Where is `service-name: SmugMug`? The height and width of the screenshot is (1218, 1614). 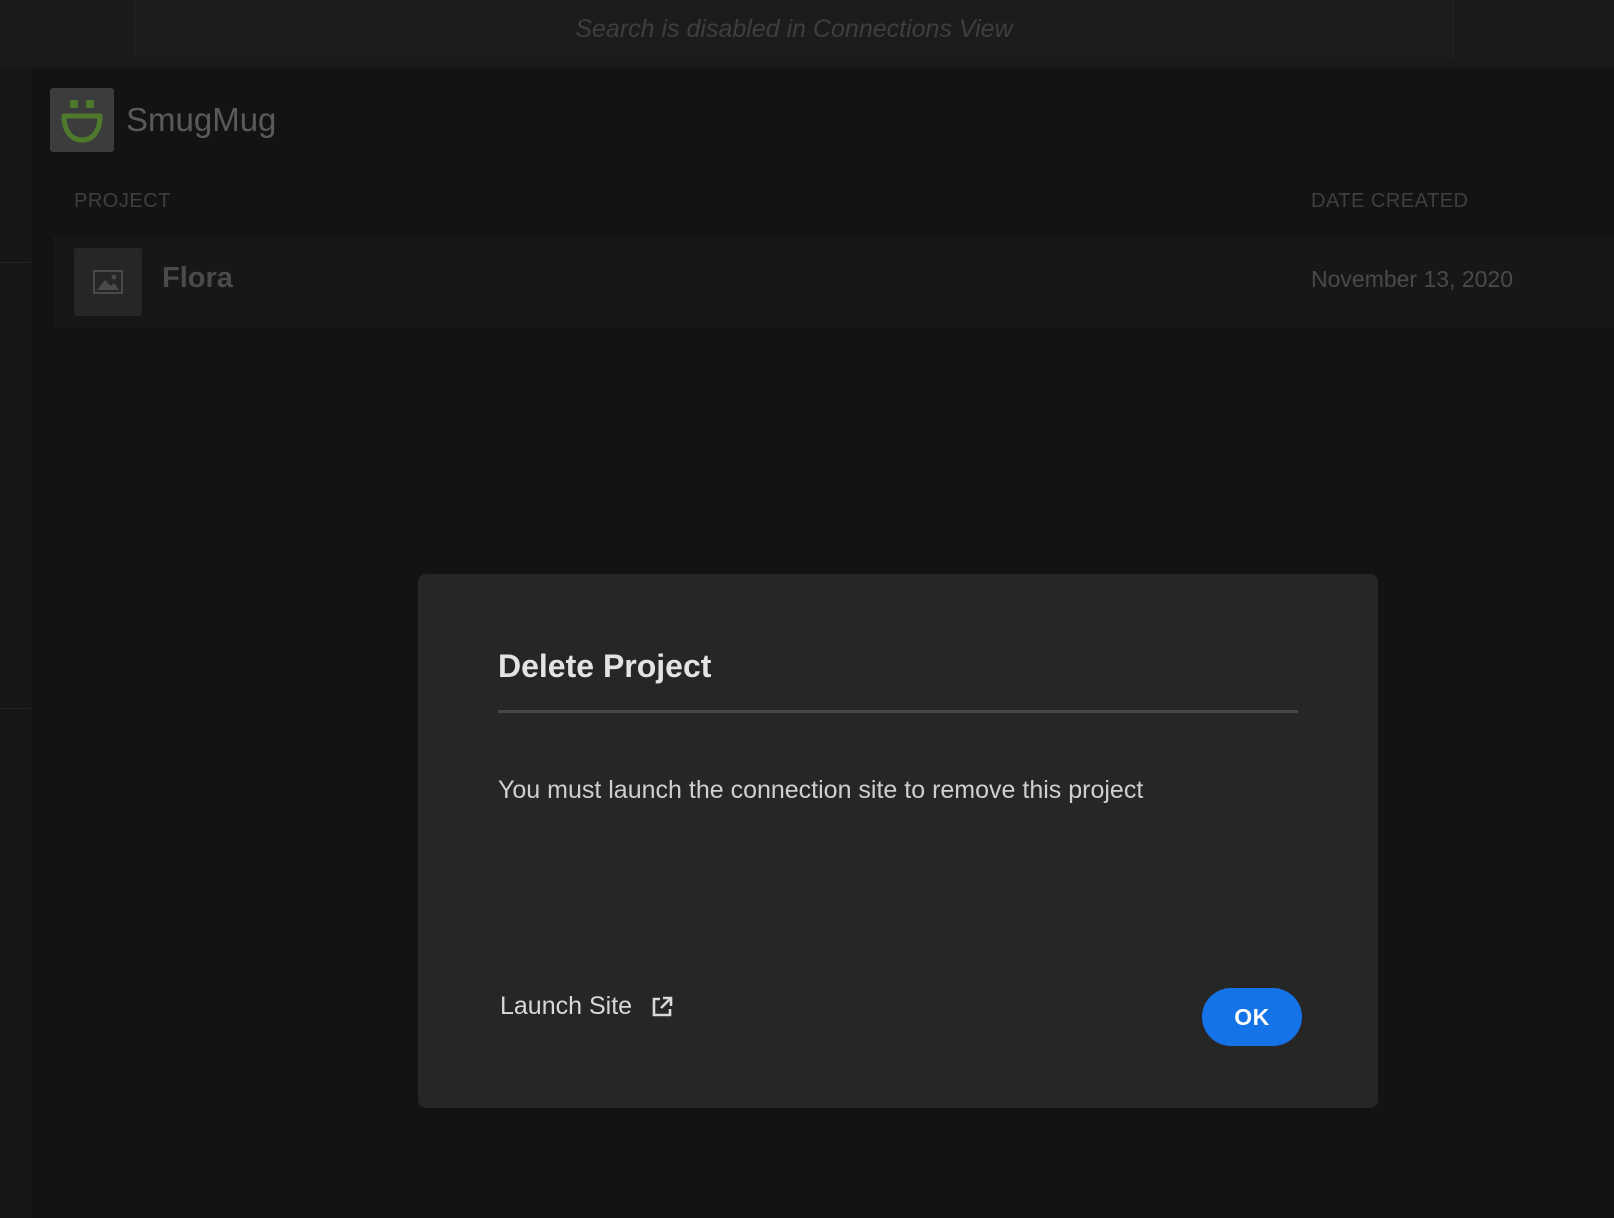 service-name: SmugMug is located at coordinates (201, 119).